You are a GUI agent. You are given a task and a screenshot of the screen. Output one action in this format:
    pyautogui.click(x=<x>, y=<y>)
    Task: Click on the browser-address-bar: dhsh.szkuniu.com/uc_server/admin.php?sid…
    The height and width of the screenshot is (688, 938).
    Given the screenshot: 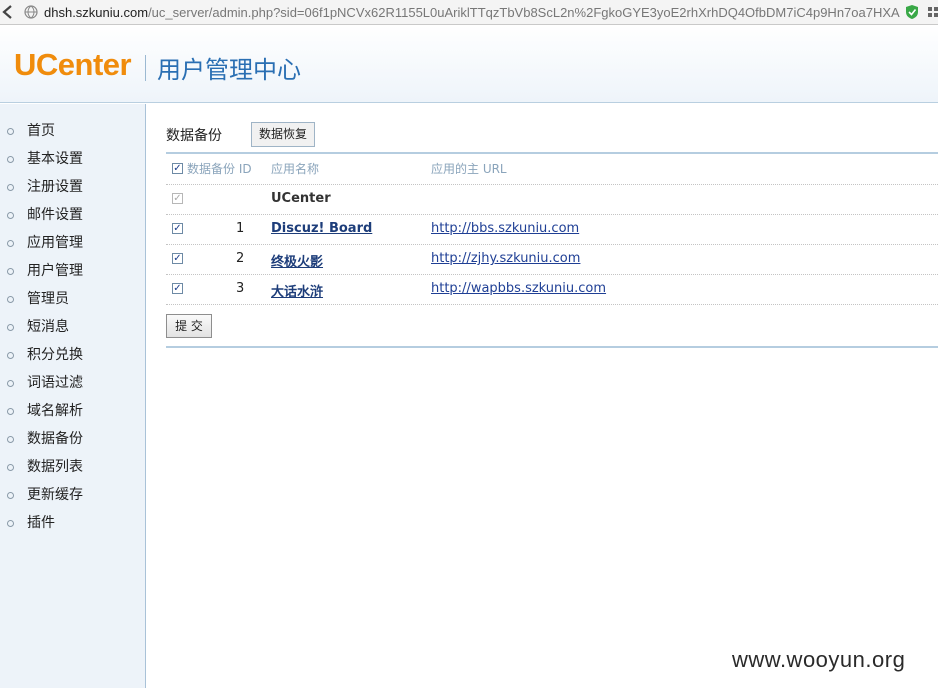 What is the action you would take?
    pyautogui.click(x=469, y=12)
    